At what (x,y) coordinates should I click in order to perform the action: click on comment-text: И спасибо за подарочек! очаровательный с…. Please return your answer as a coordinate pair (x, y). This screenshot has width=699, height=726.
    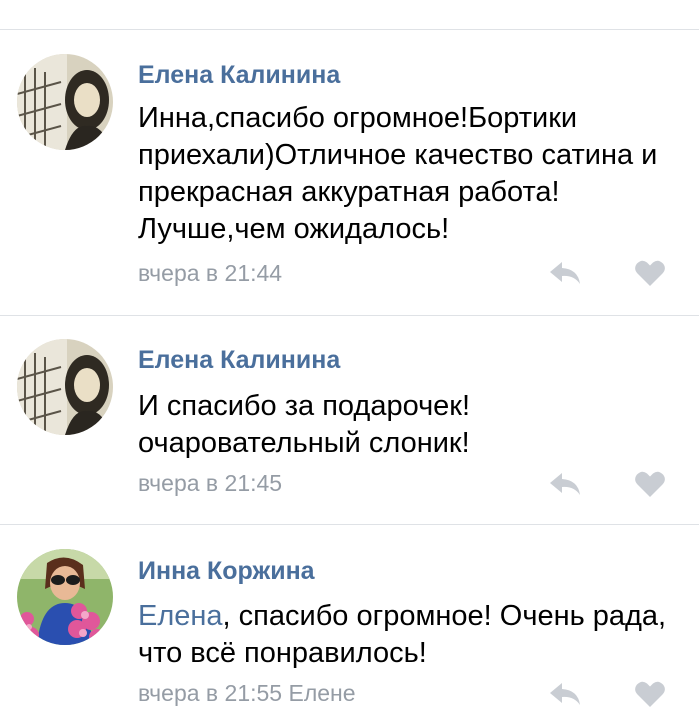
    Looking at the image, I should click on (304, 424).